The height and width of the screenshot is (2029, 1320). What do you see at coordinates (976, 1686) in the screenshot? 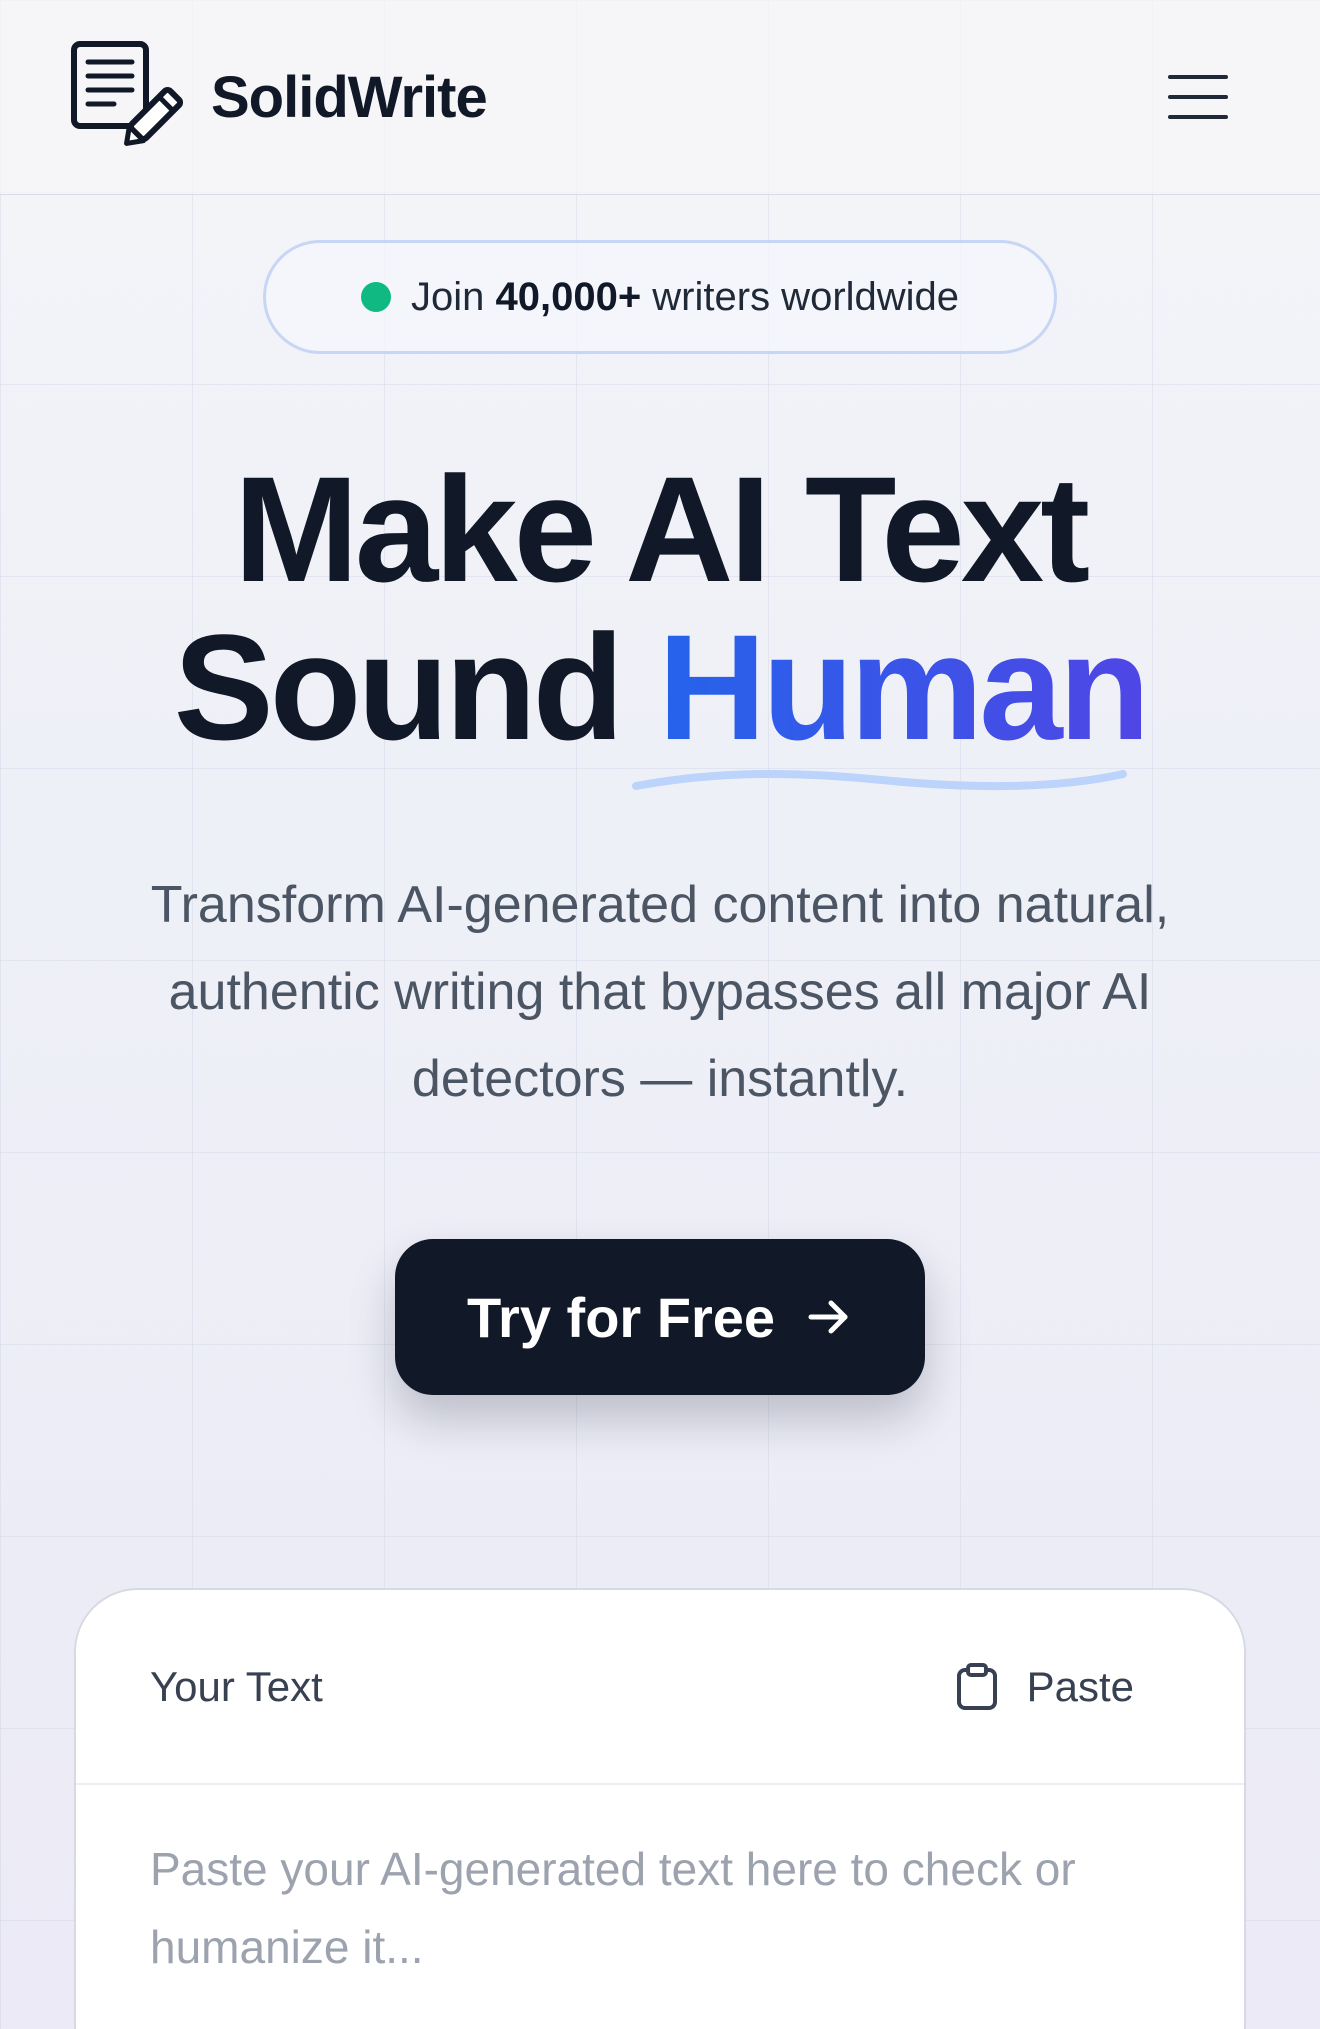
I see `clipboard-icon` at bounding box center [976, 1686].